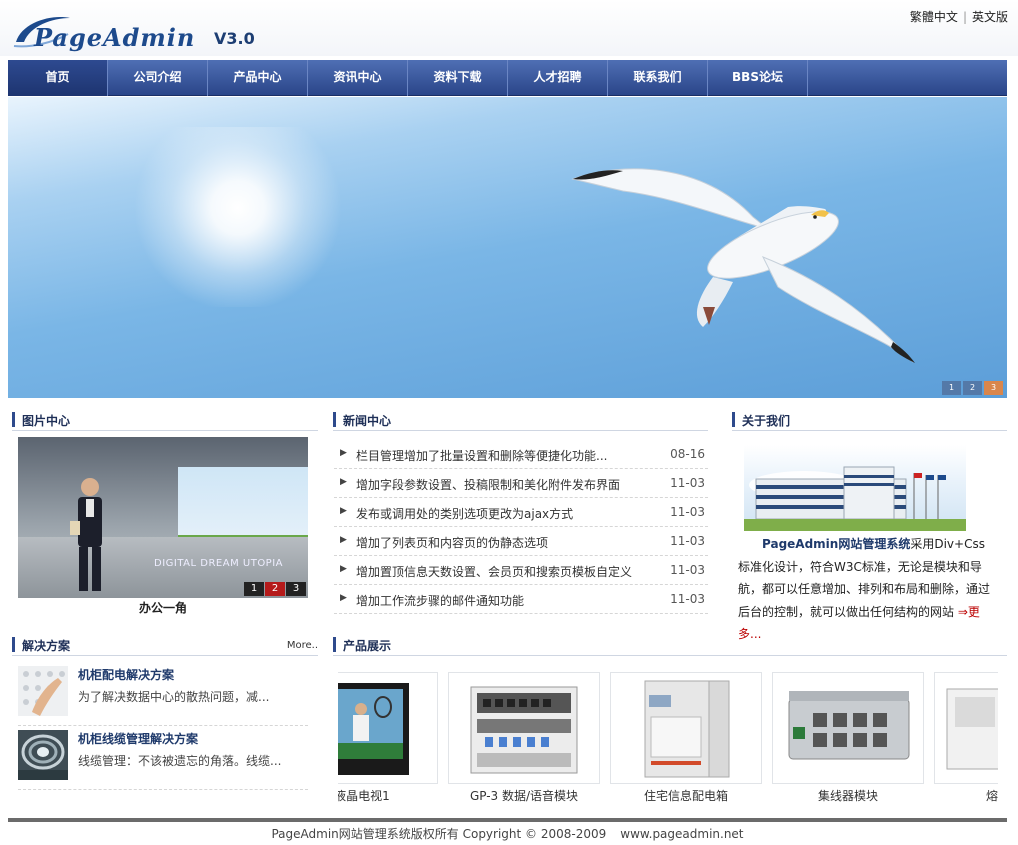 This screenshot has width=1018, height=845. Describe the element at coordinates (452, 542) in the screenshot. I see `news-item-title: 增加了列表页和内容页的伪静态选项` at that location.